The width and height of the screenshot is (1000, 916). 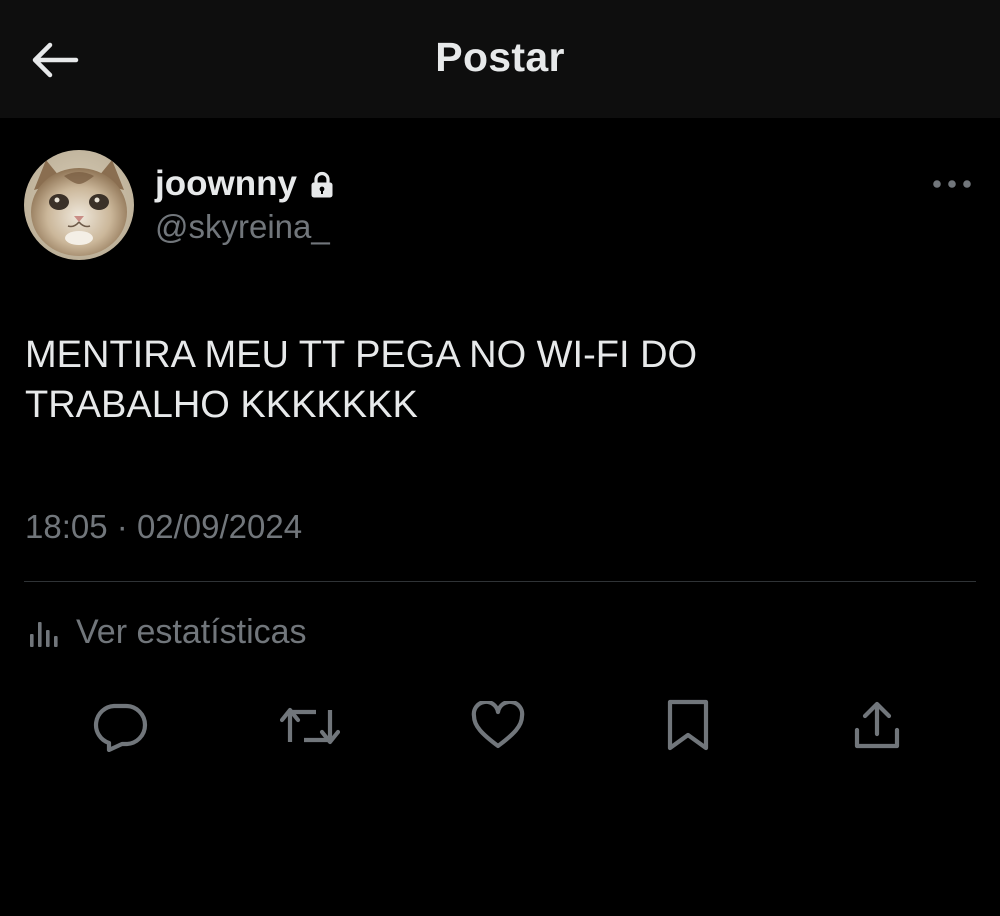 I want to click on bookmark-button, so click(x=688, y=726).